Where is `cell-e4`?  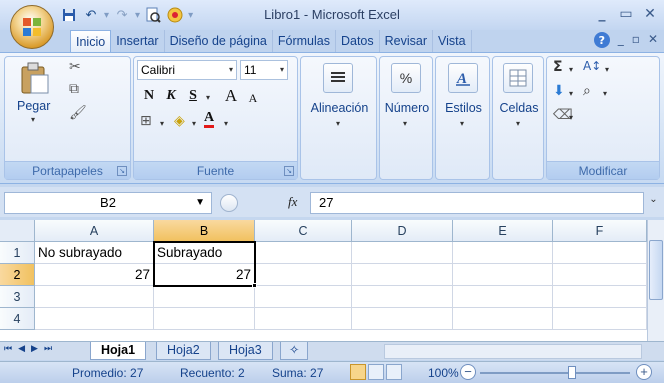
cell-e4 is located at coordinates (503, 319).